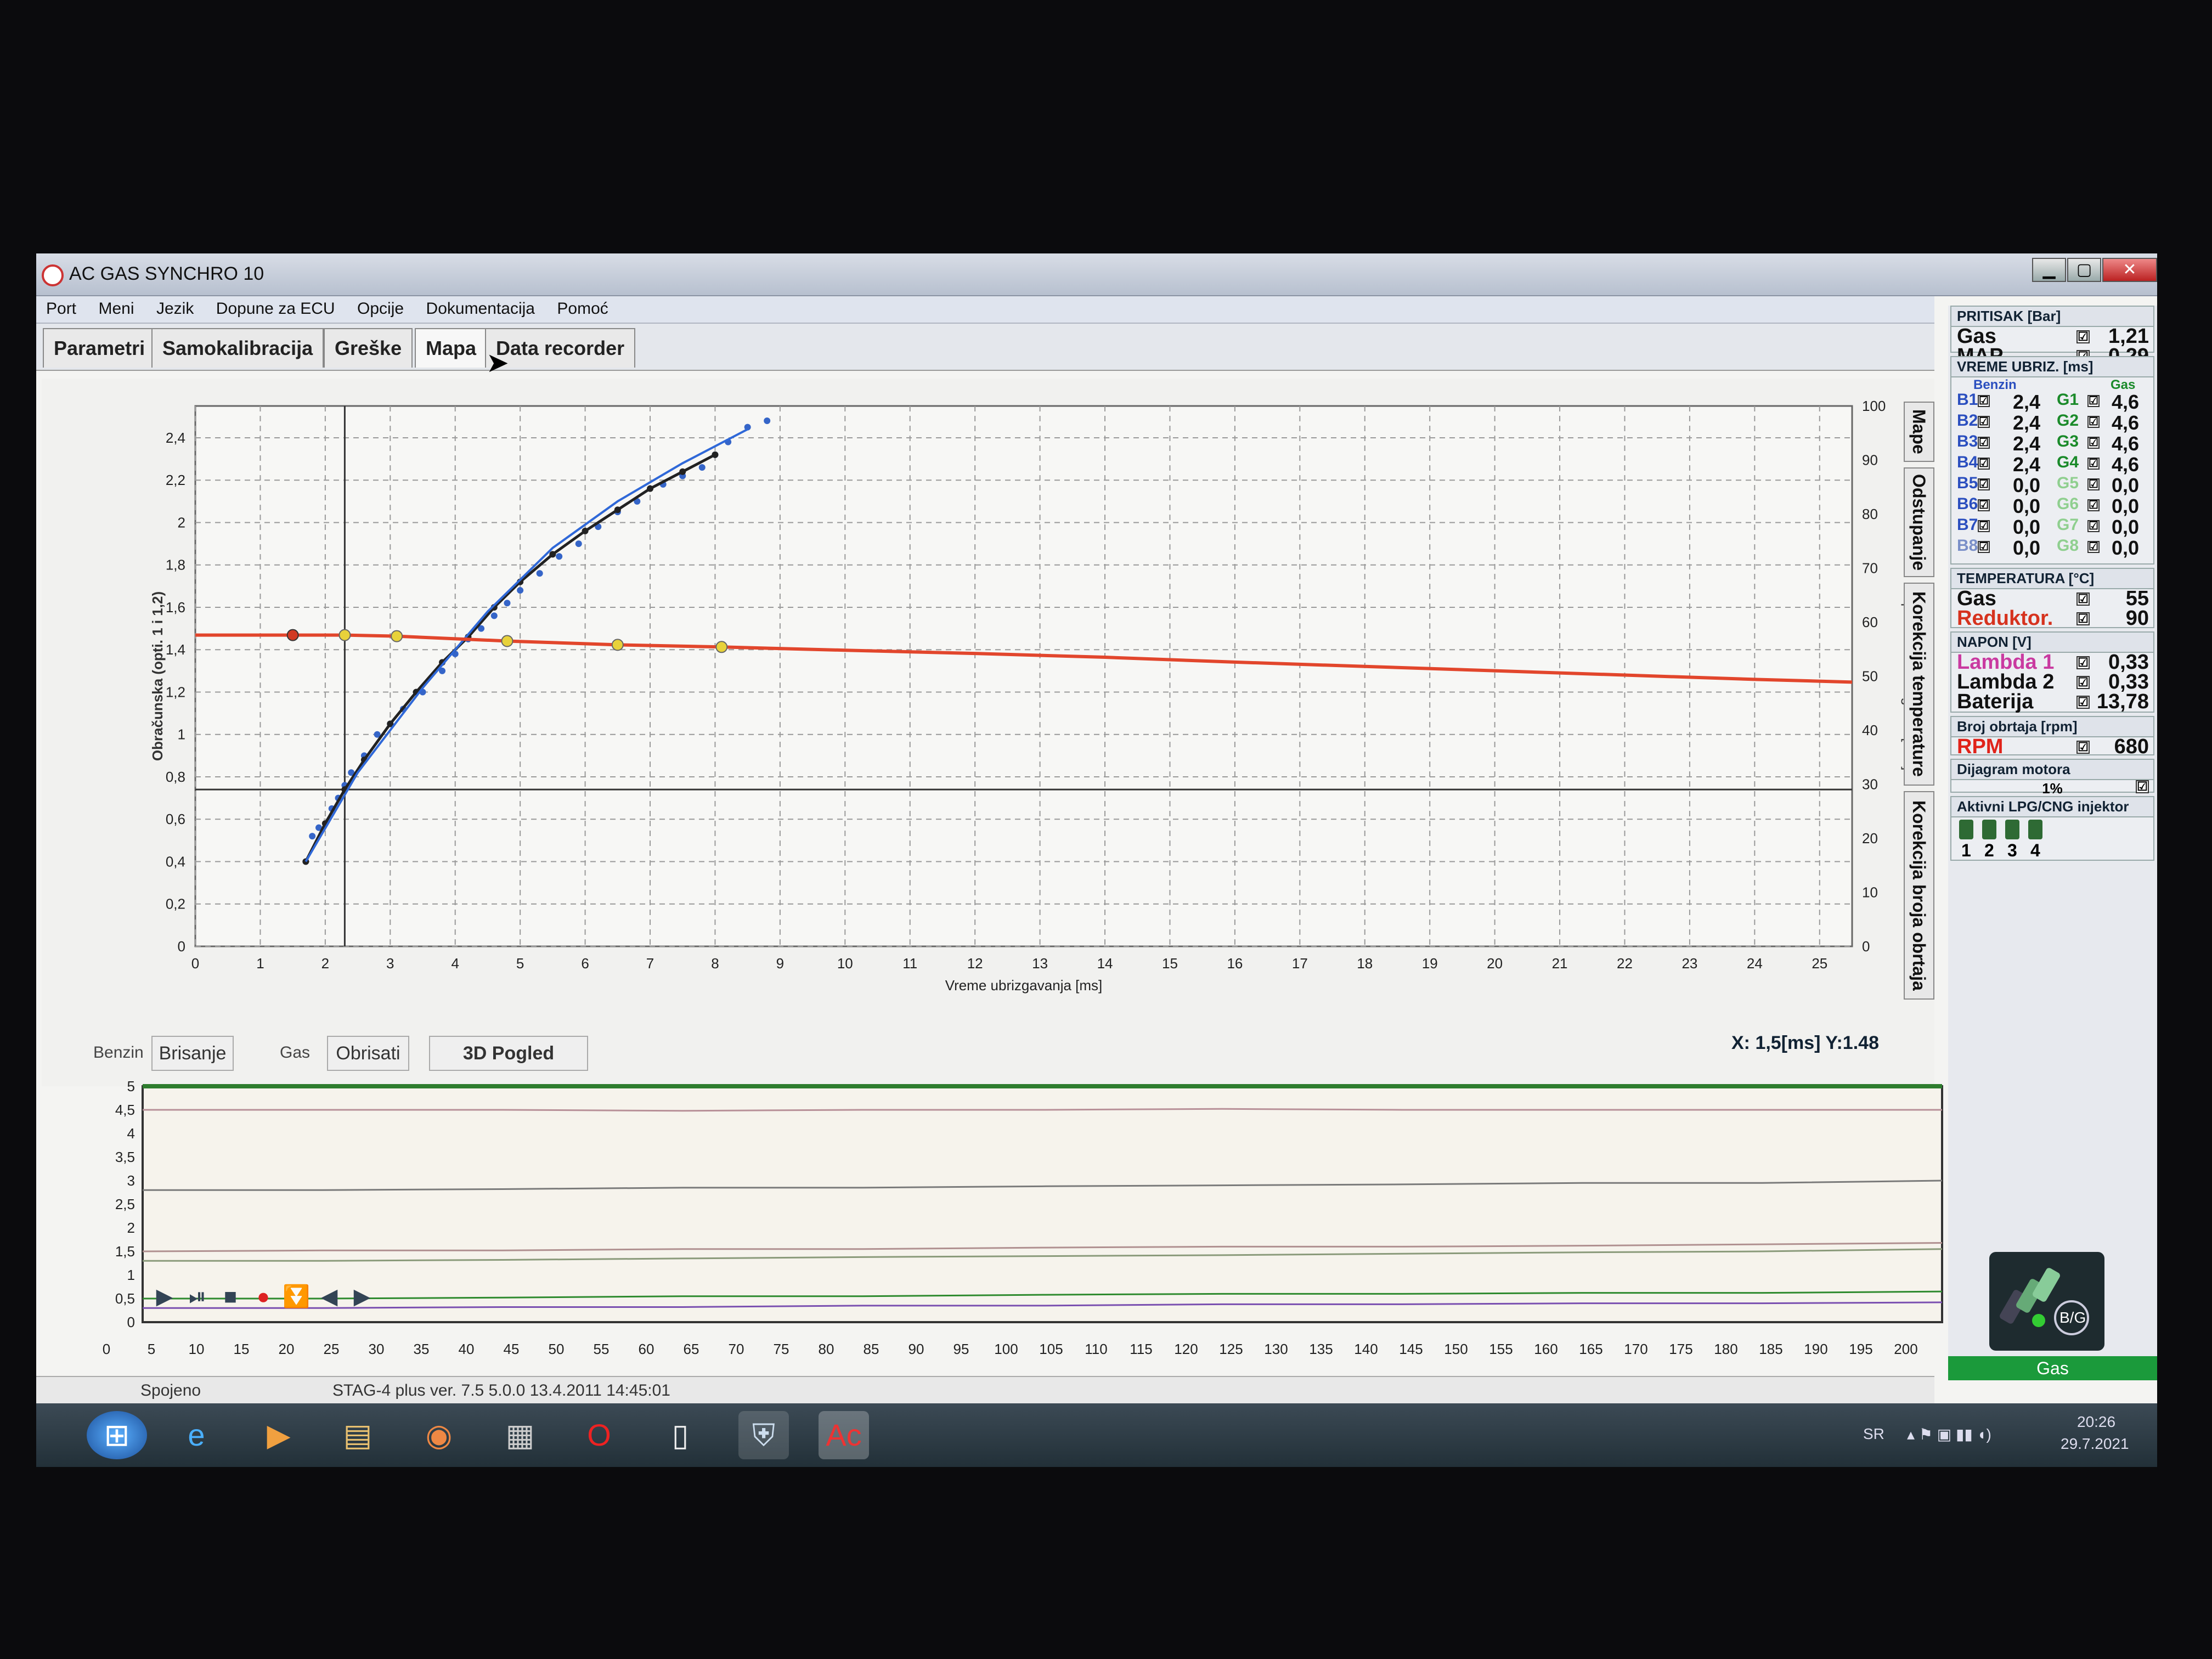 The height and width of the screenshot is (1659, 2212). Describe the element at coordinates (231, 1297) in the screenshot. I see `stop-icon: ■` at that location.